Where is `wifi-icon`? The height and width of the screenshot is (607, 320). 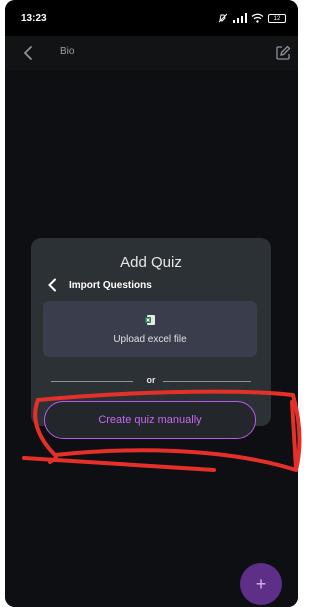 wifi-icon is located at coordinates (257, 18).